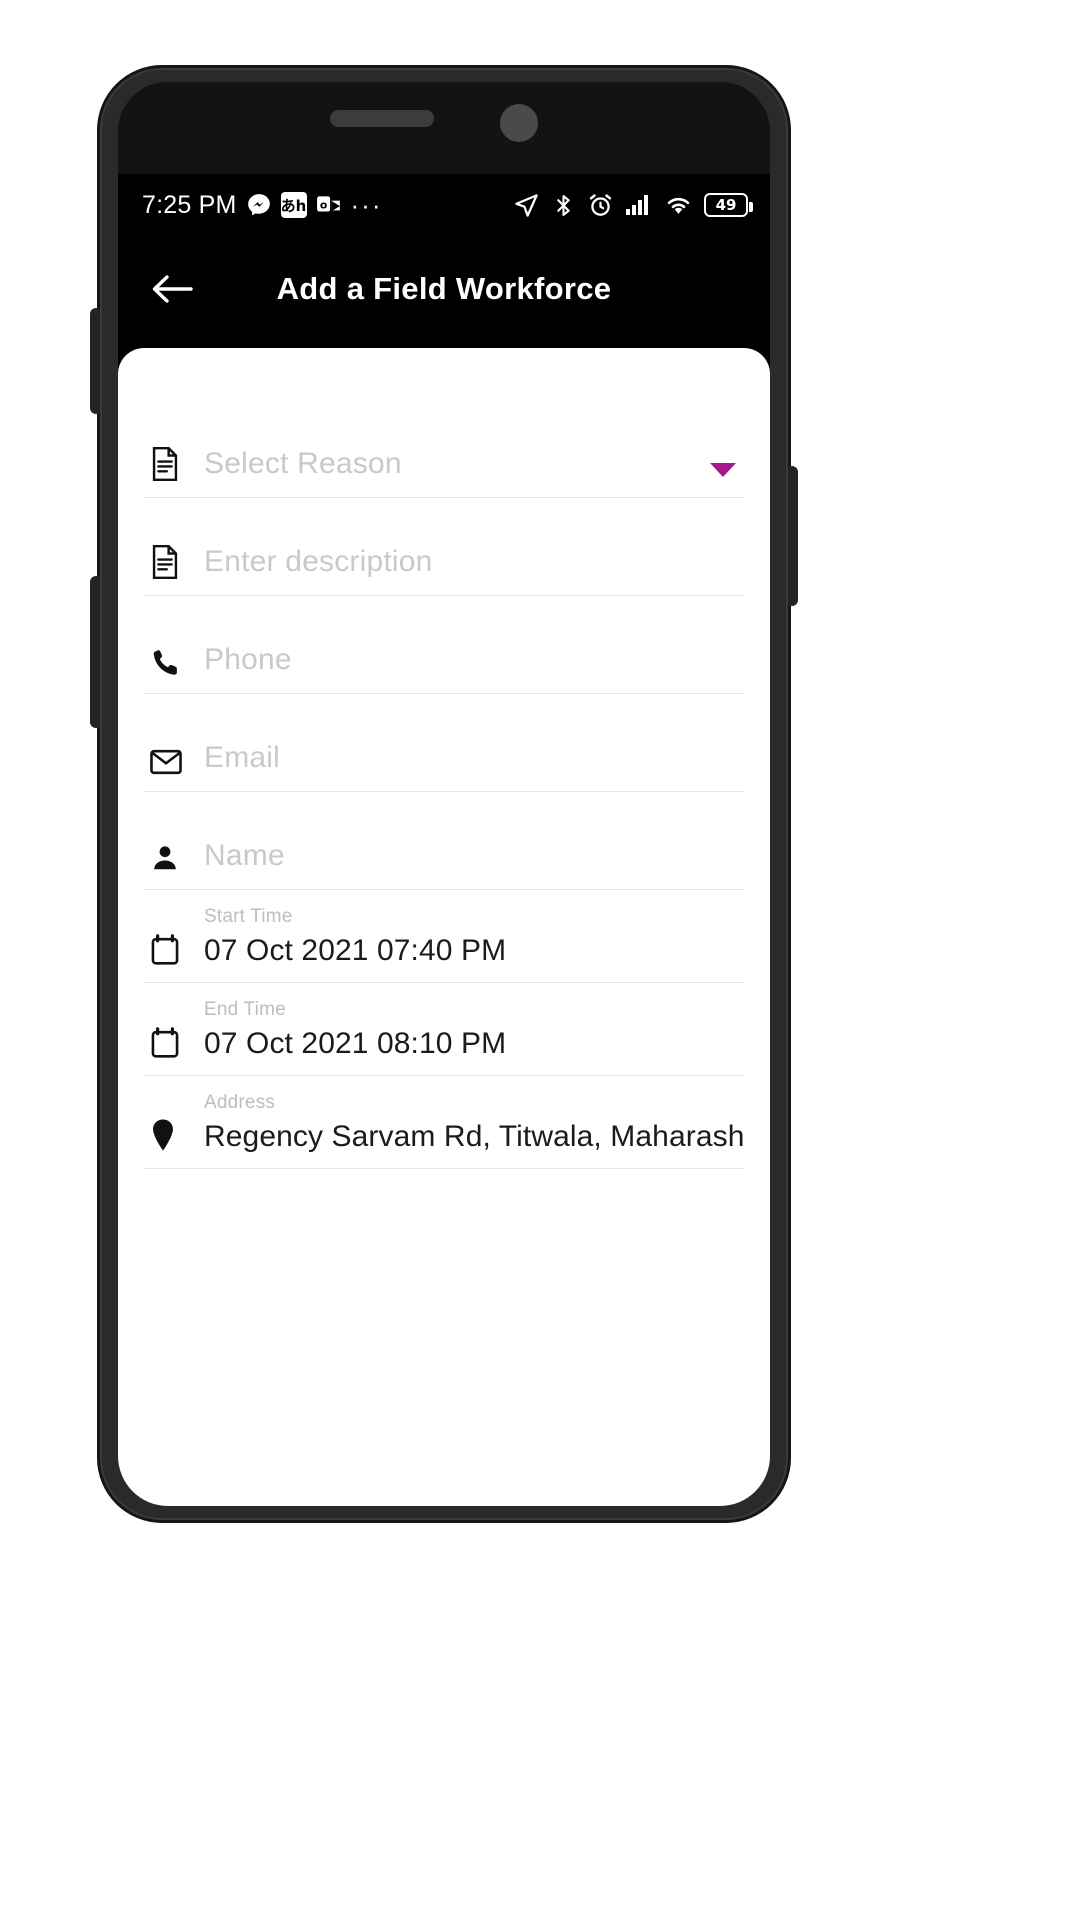 Image resolution: width=1080 pixels, height=1920 pixels. I want to click on status-bar-right: 49, so click(633, 205).